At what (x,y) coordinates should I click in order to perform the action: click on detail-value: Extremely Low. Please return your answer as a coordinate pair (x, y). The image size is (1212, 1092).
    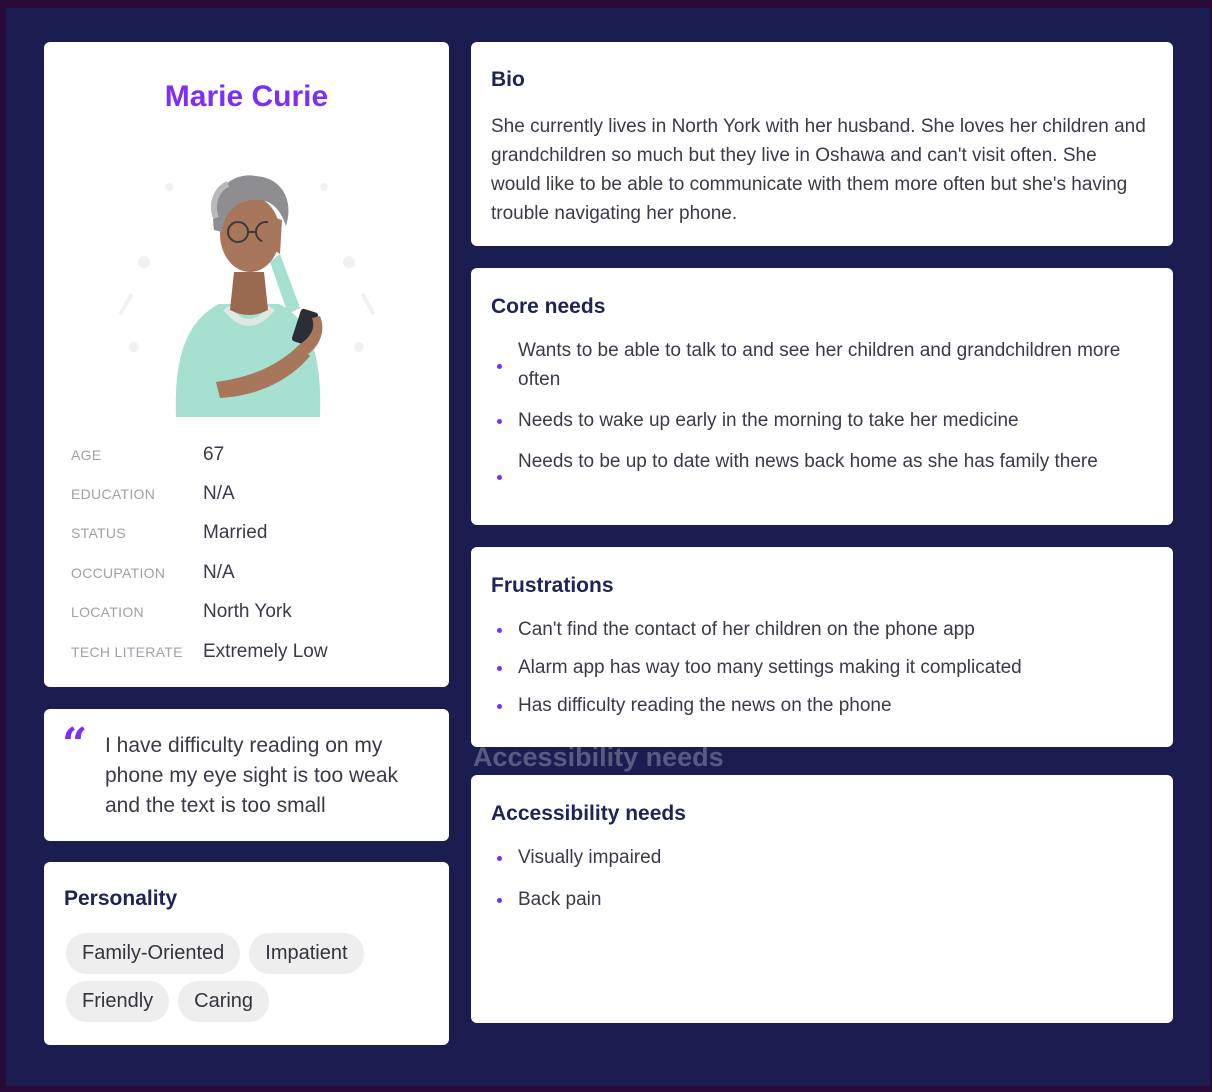
    Looking at the image, I should click on (265, 651).